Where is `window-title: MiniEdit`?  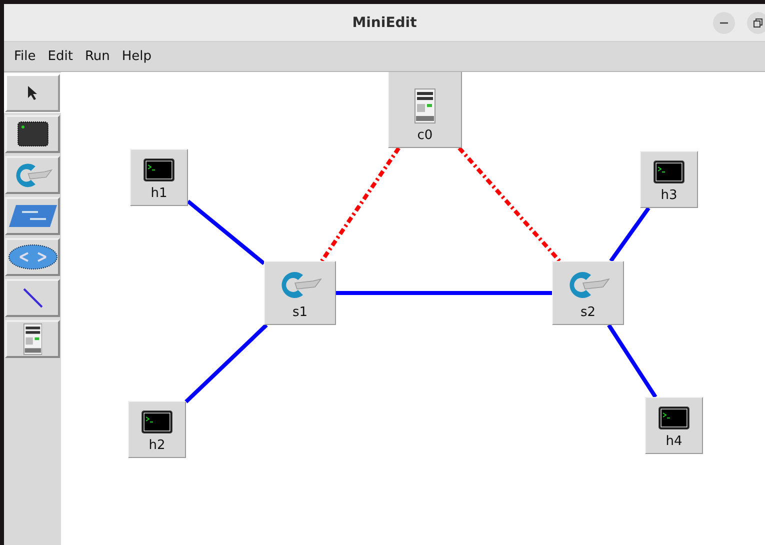 window-title: MiniEdit is located at coordinates (384, 22).